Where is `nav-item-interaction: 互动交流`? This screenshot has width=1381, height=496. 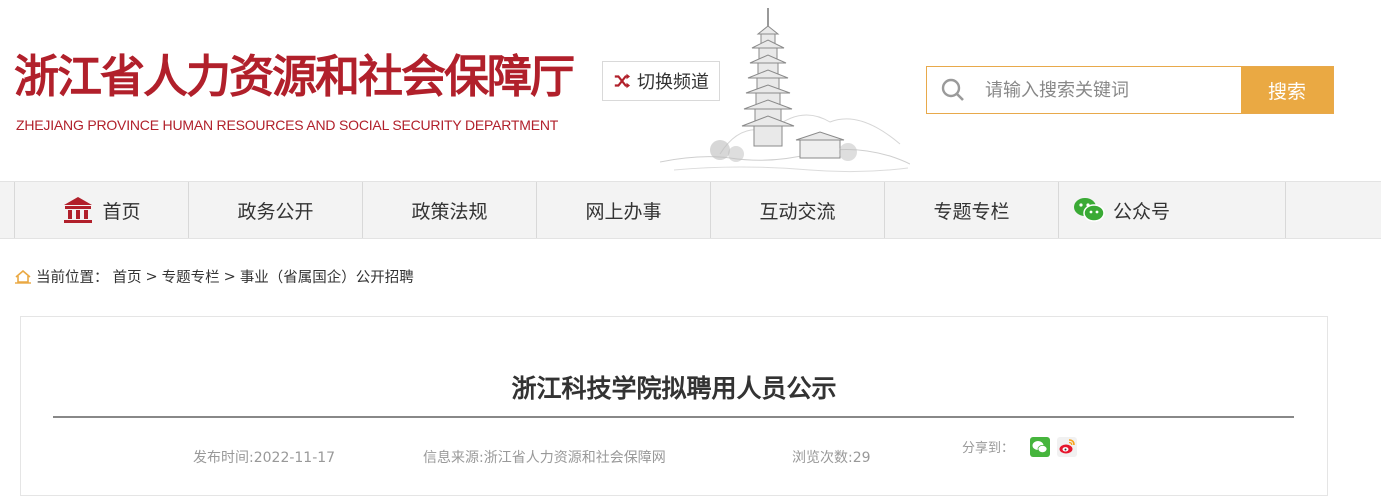 nav-item-interaction: 互动交流 is located at coordinates (797, 210).